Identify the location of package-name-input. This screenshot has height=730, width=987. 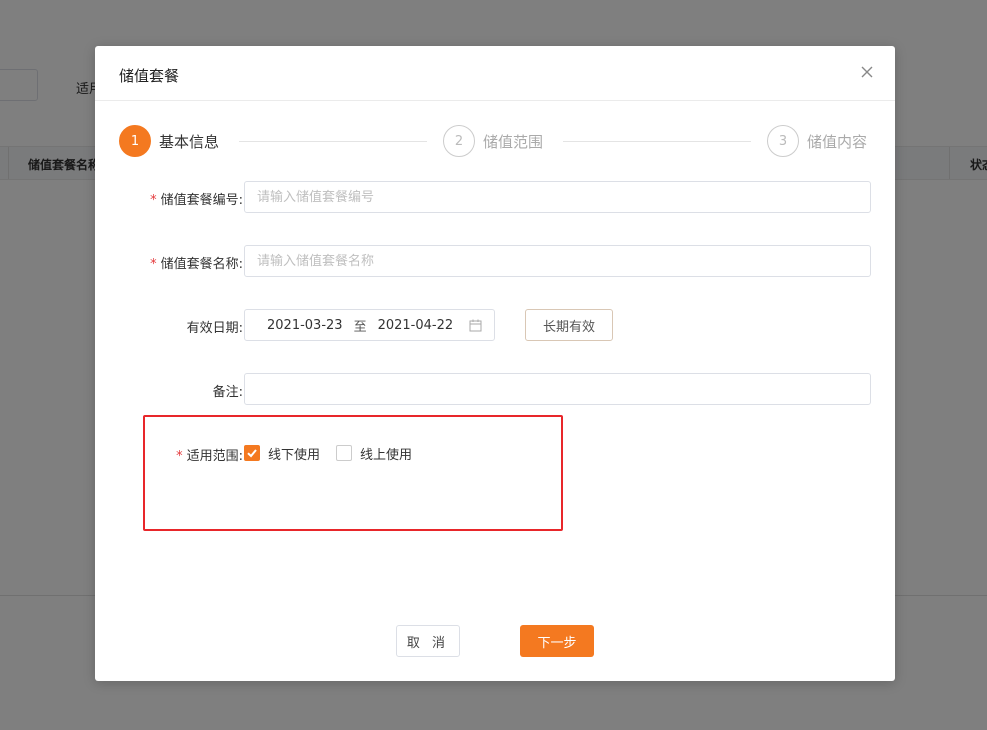
(557, 261).